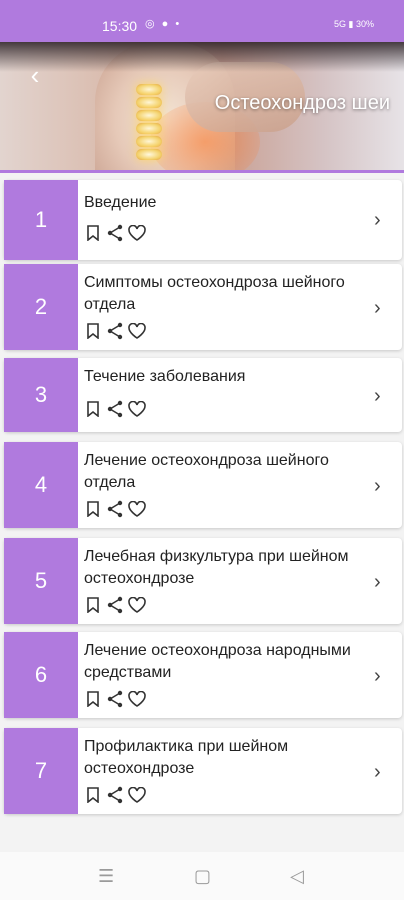 The image size is (404, 900). I want to click on recents-icon: ☰, so click(106, 876).